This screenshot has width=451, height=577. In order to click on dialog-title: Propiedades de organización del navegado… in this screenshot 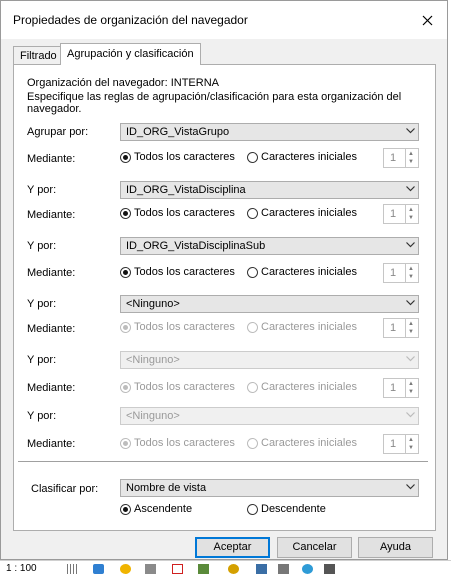, I will do `click(130, 20)`.